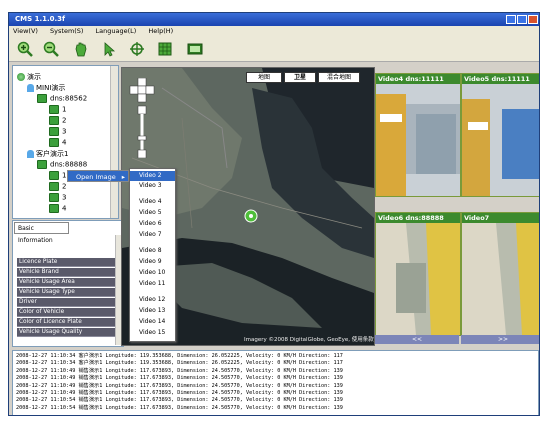 This screenshot has width=548, height=424. I want to click on window-title: CMS 1.1.0.3f, so click(40, 19).